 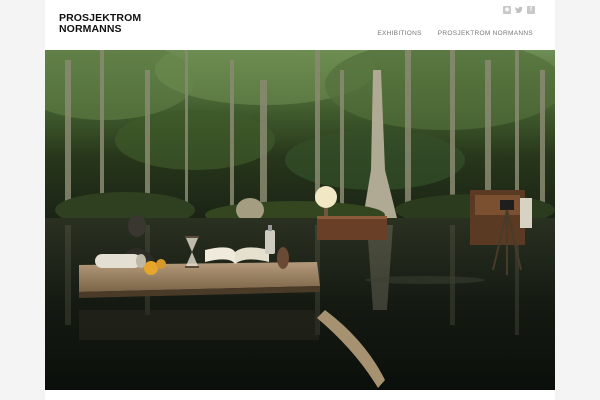 I want to click on main-nav: EXHIBITIONS PROSJEKTROM NORMANNS, so click(x=455, y=33).